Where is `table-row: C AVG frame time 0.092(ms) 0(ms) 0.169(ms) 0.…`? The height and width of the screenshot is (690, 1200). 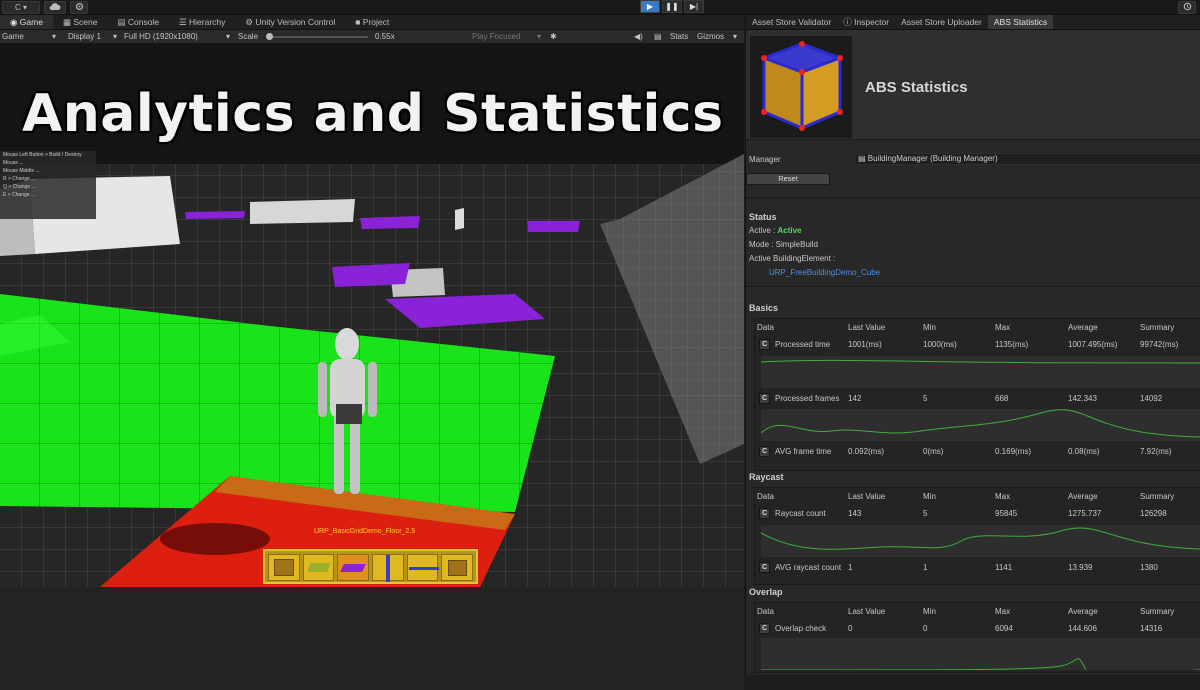 table-row: C AVG frame time 0.092(ms) 0(ms) 0.169(ms) 0.… is located at coordinates (977, 452).